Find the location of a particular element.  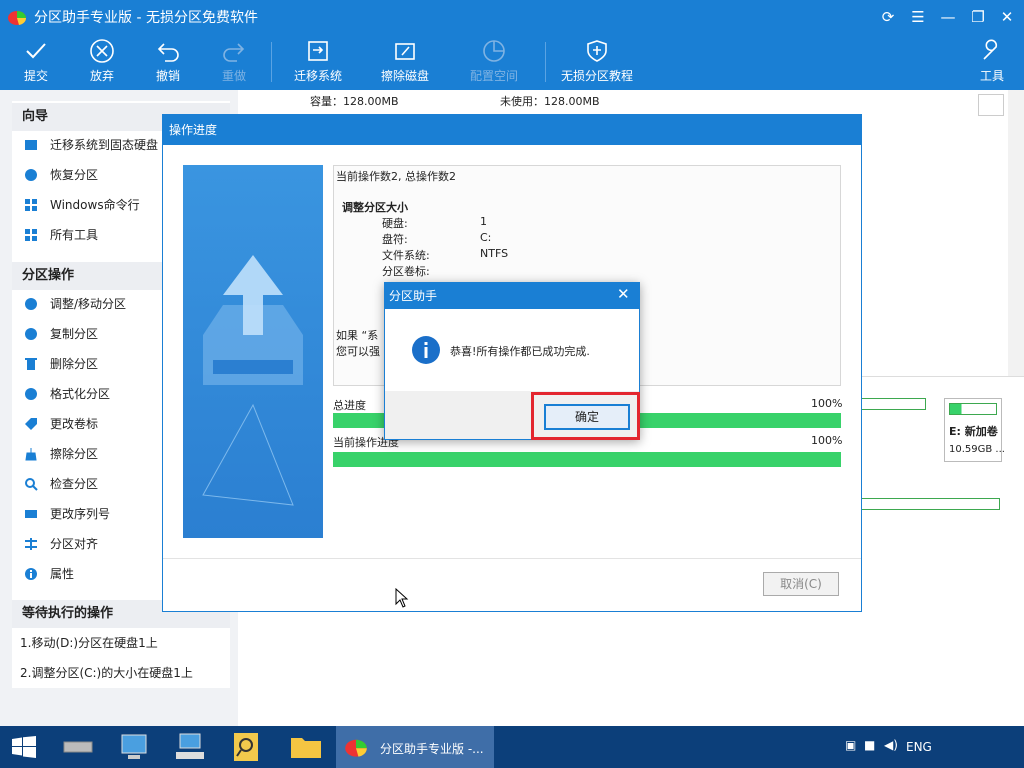

migrate-system-label: 迁移系统 is located at coordinates (317, 76).